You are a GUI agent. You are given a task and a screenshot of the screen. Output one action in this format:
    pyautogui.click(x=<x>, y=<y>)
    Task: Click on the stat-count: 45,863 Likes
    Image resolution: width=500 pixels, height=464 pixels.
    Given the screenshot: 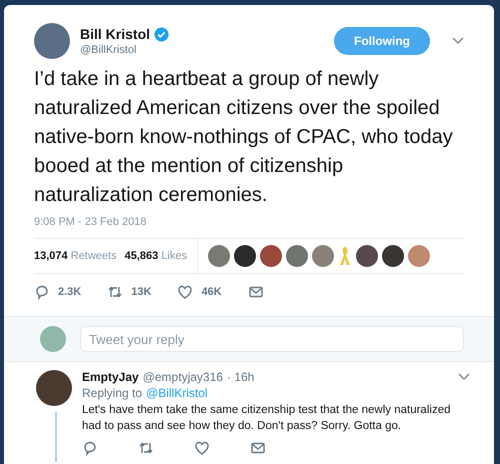 What is the action you would take?
    pyautogui.click(x=155, y=256)
    